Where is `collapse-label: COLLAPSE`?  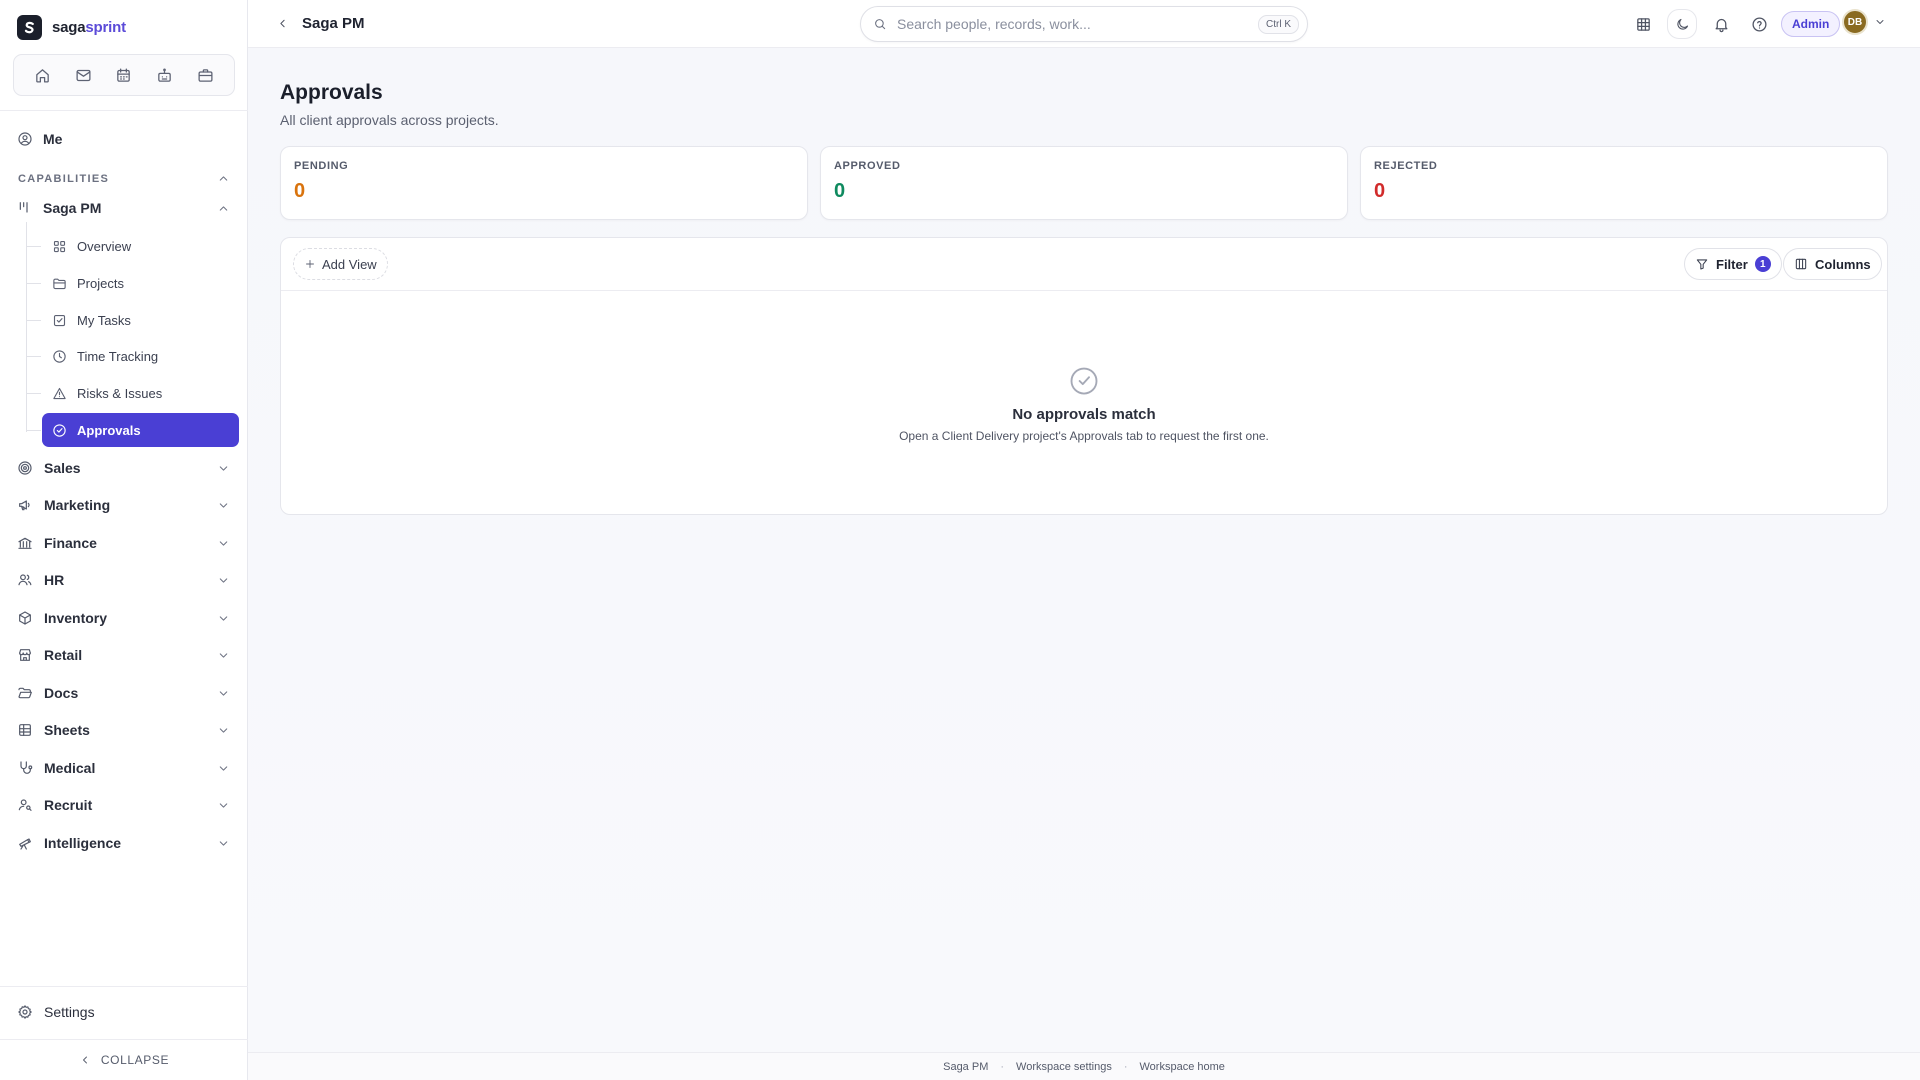
collapse-label: COLLAPSE is located at coordinates (135, 1060).